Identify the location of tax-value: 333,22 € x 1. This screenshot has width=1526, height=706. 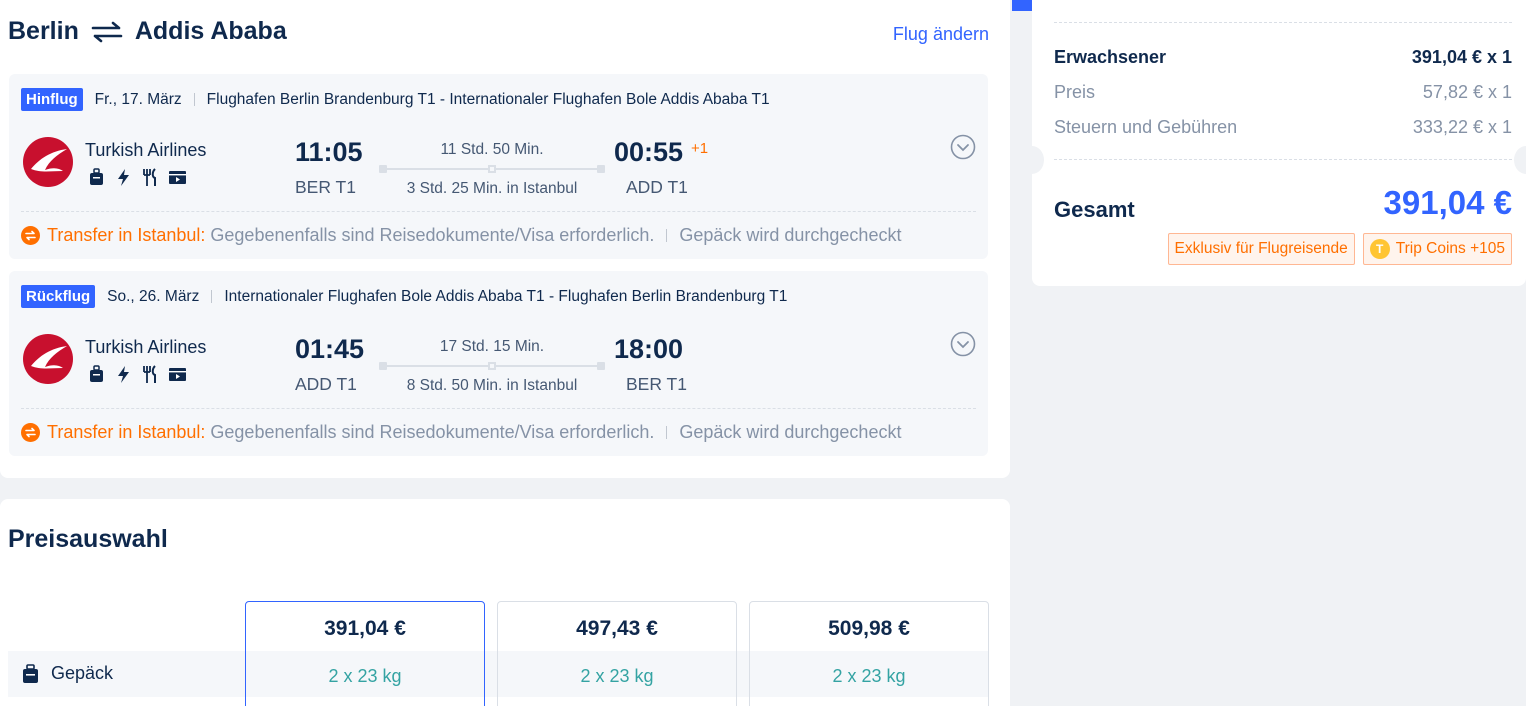
(1462, 127).